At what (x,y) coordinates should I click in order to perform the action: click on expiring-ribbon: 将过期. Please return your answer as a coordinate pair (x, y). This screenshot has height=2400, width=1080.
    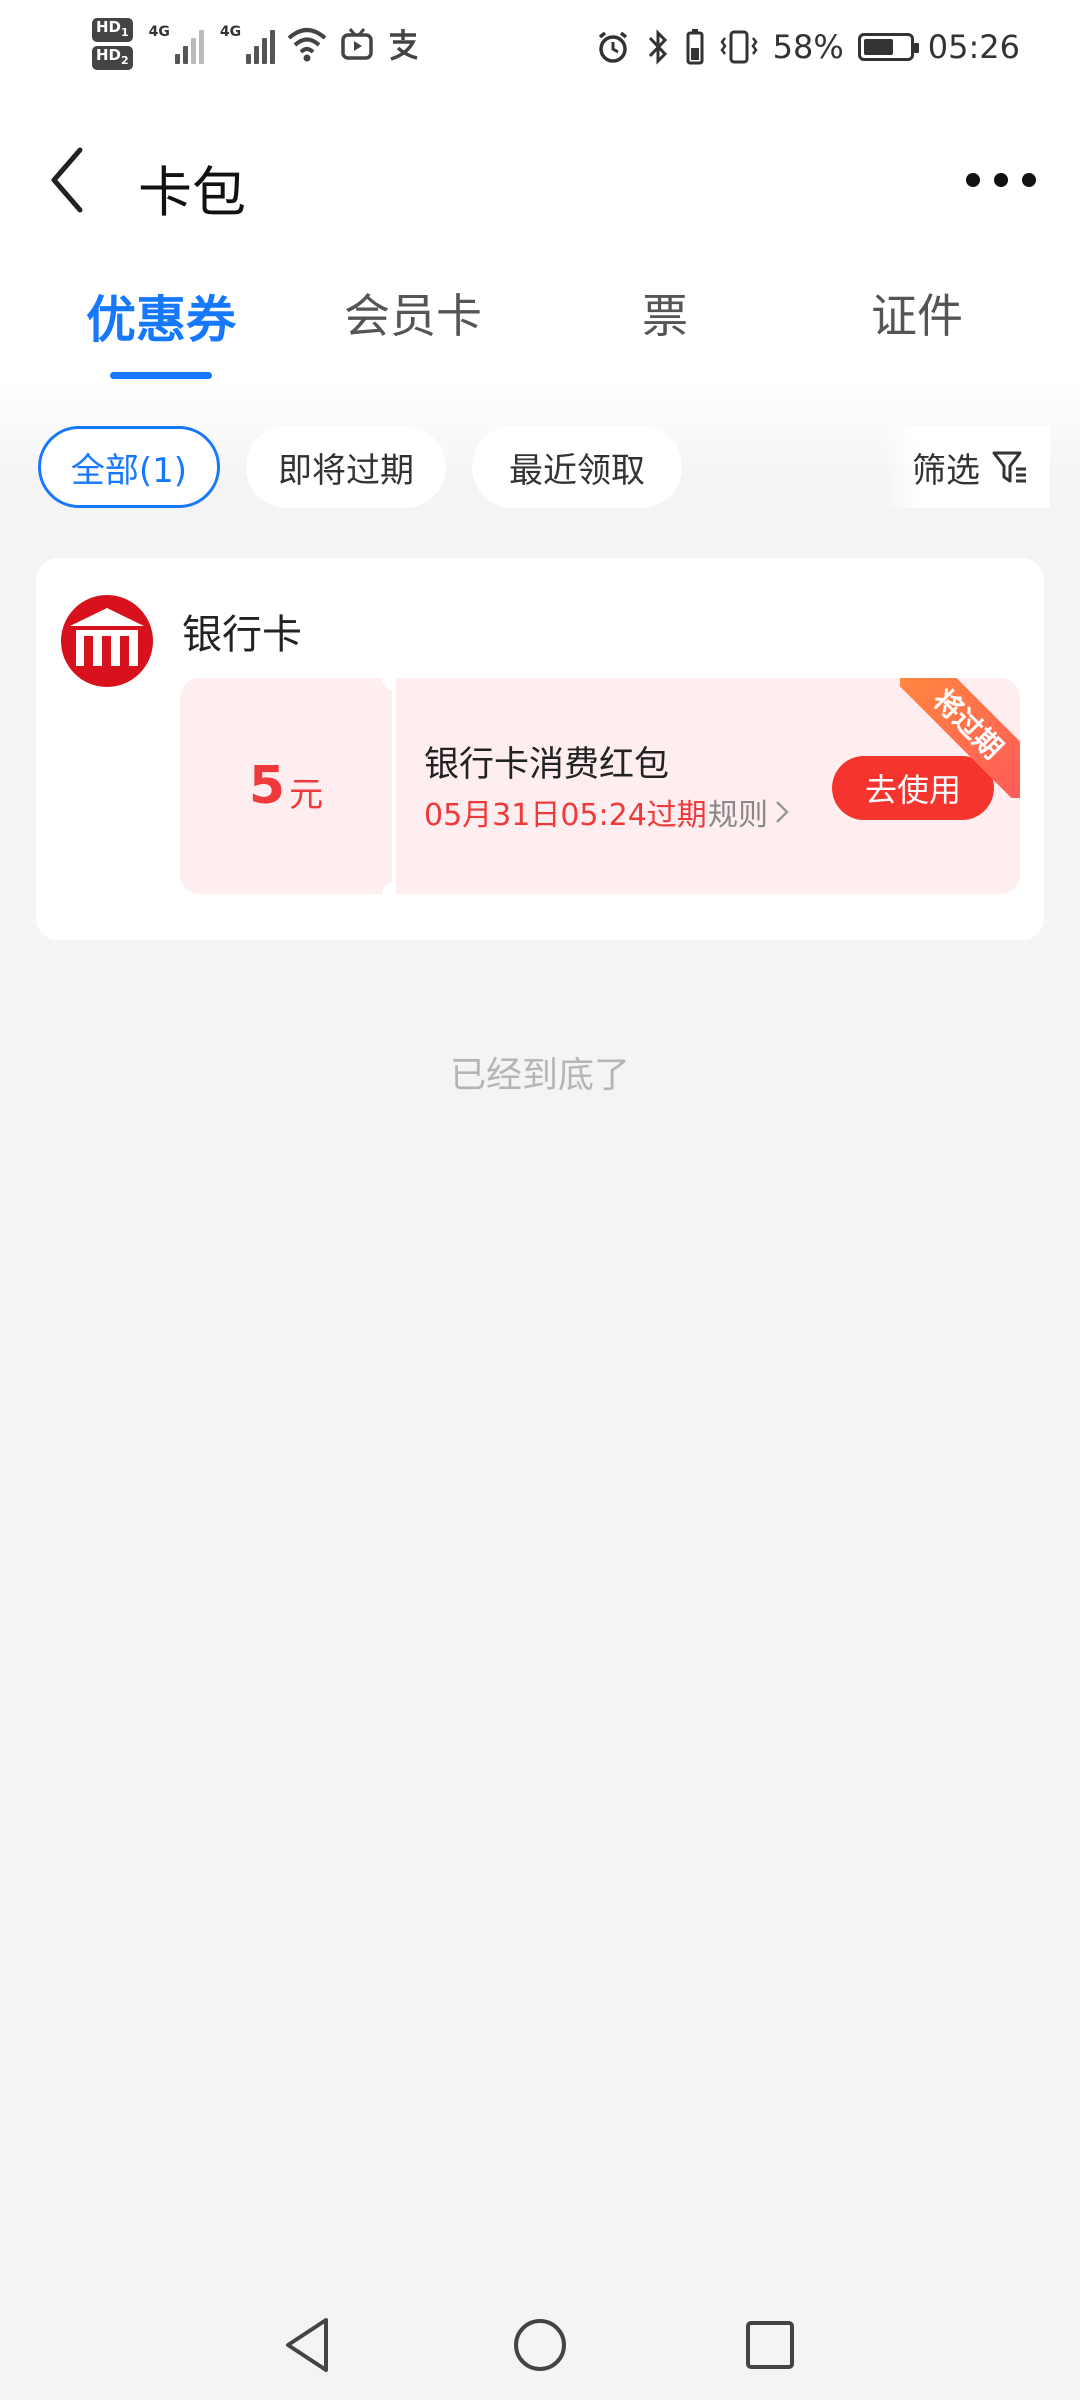
    Looking at the image, I should click on (960, 738).